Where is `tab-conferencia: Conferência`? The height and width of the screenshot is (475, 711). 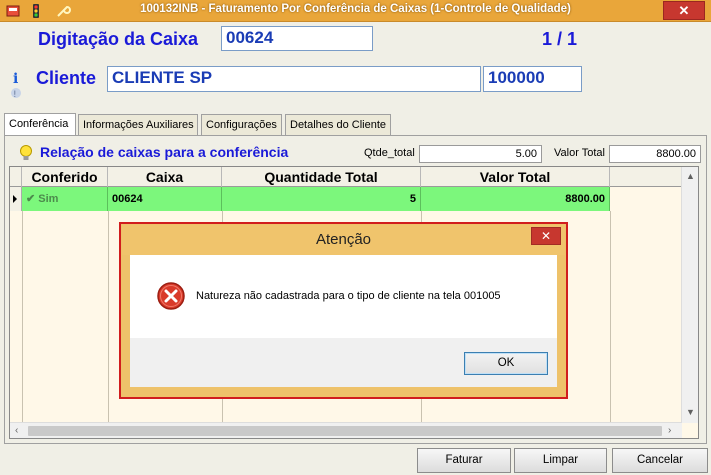 tab-conferencia: Conferência is located at coordinates (40, 124).